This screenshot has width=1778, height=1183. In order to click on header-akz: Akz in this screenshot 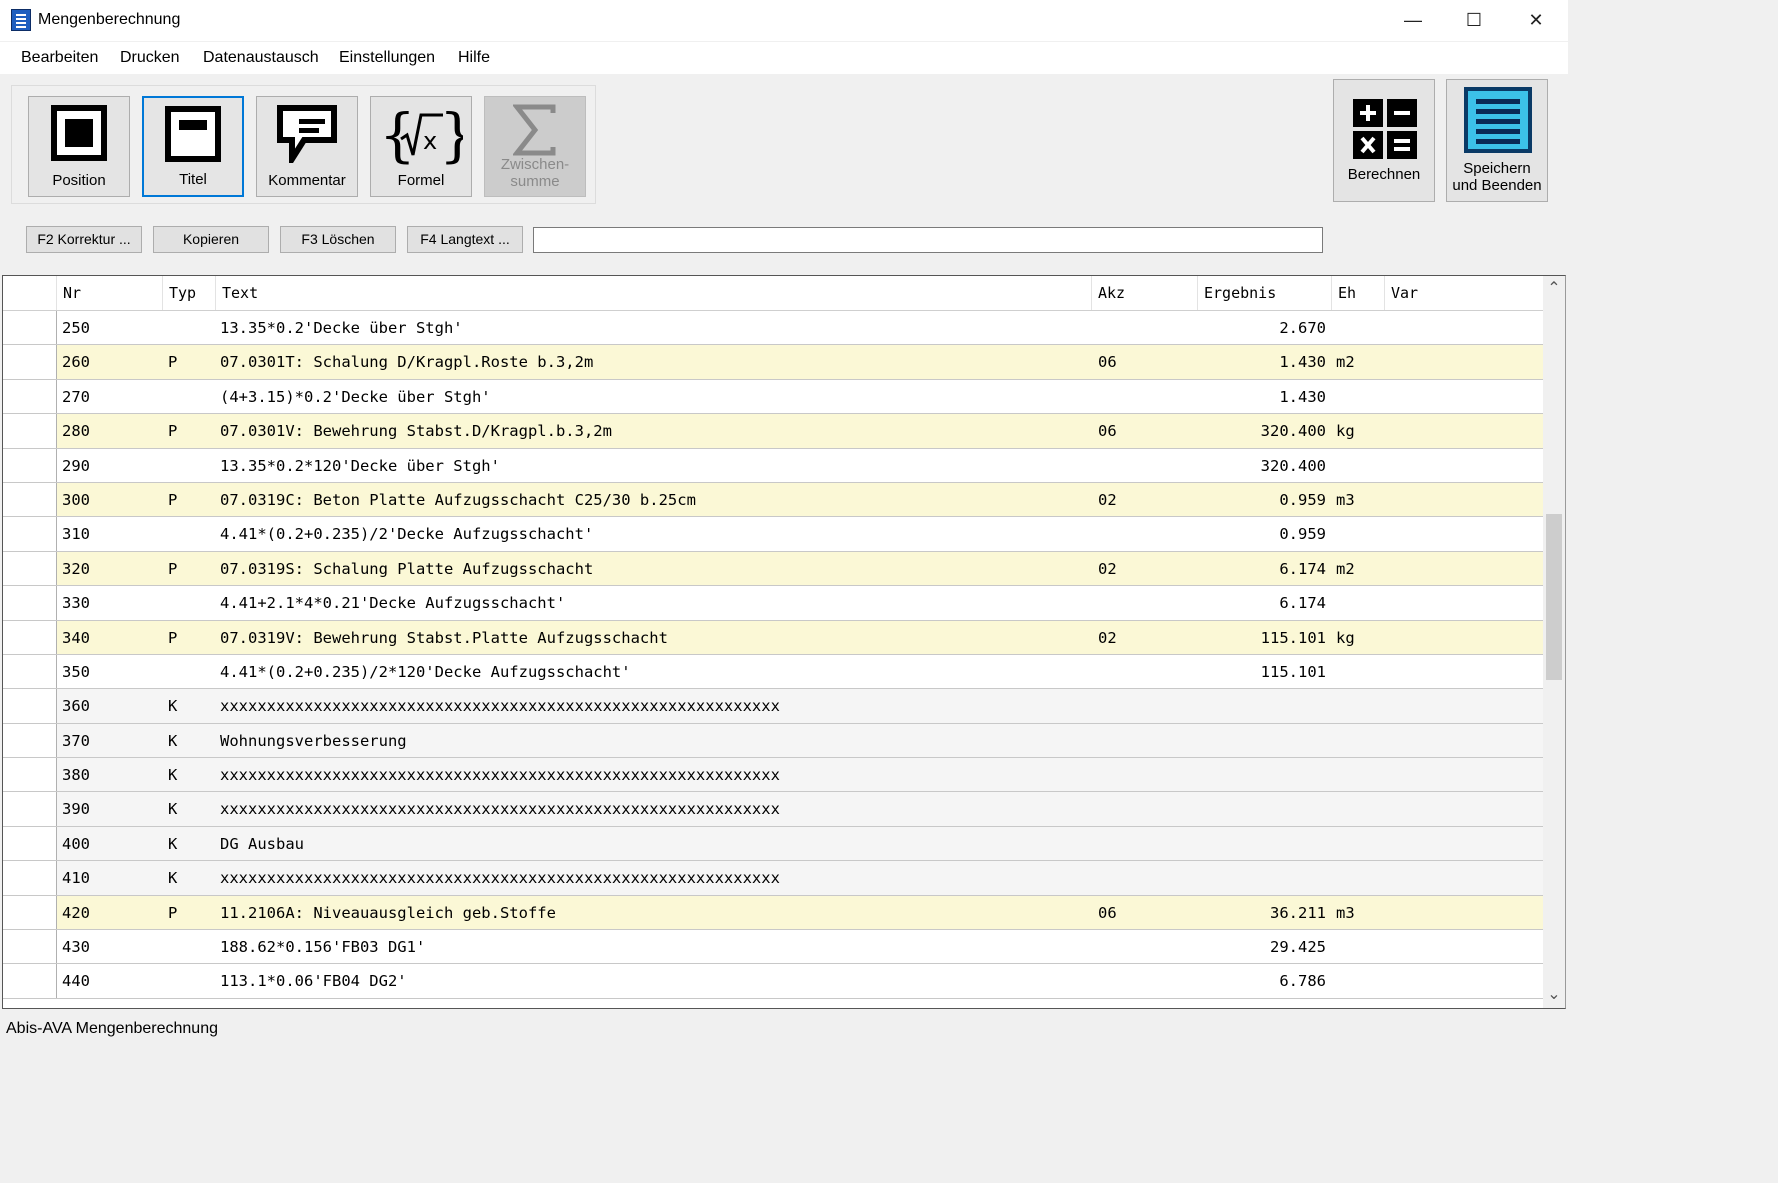, I will do `click(1144, 293)`.